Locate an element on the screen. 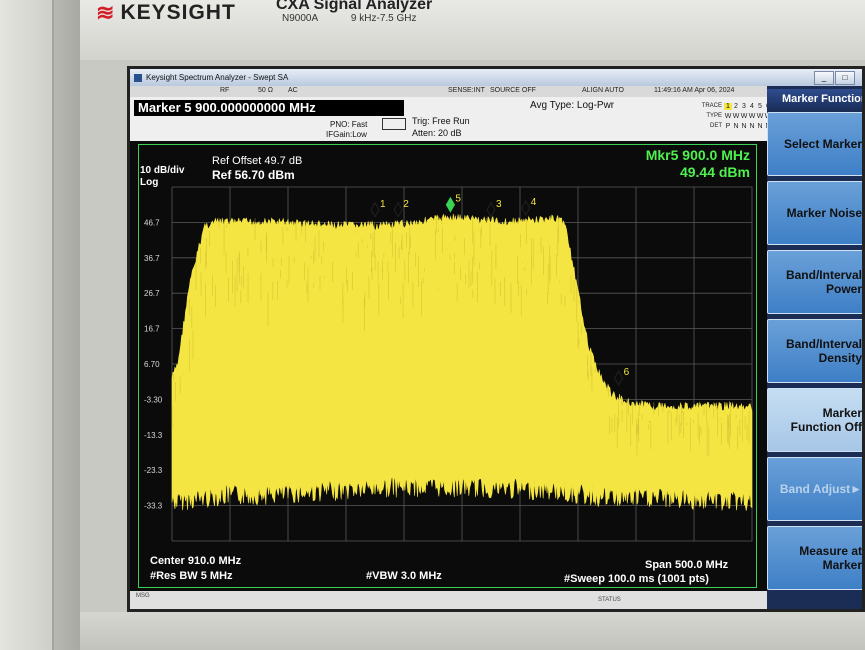 This screenshot has height=650, width=865. marker-4-label: 4 is located at coordinates (534, 202).